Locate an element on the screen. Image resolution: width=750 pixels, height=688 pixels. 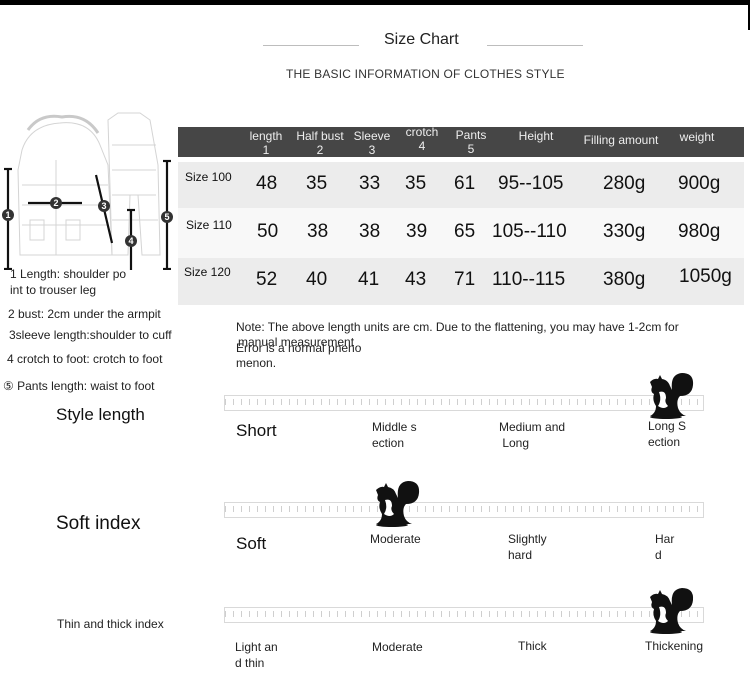
cell-length: 48 is located at coordinates (267, 183).